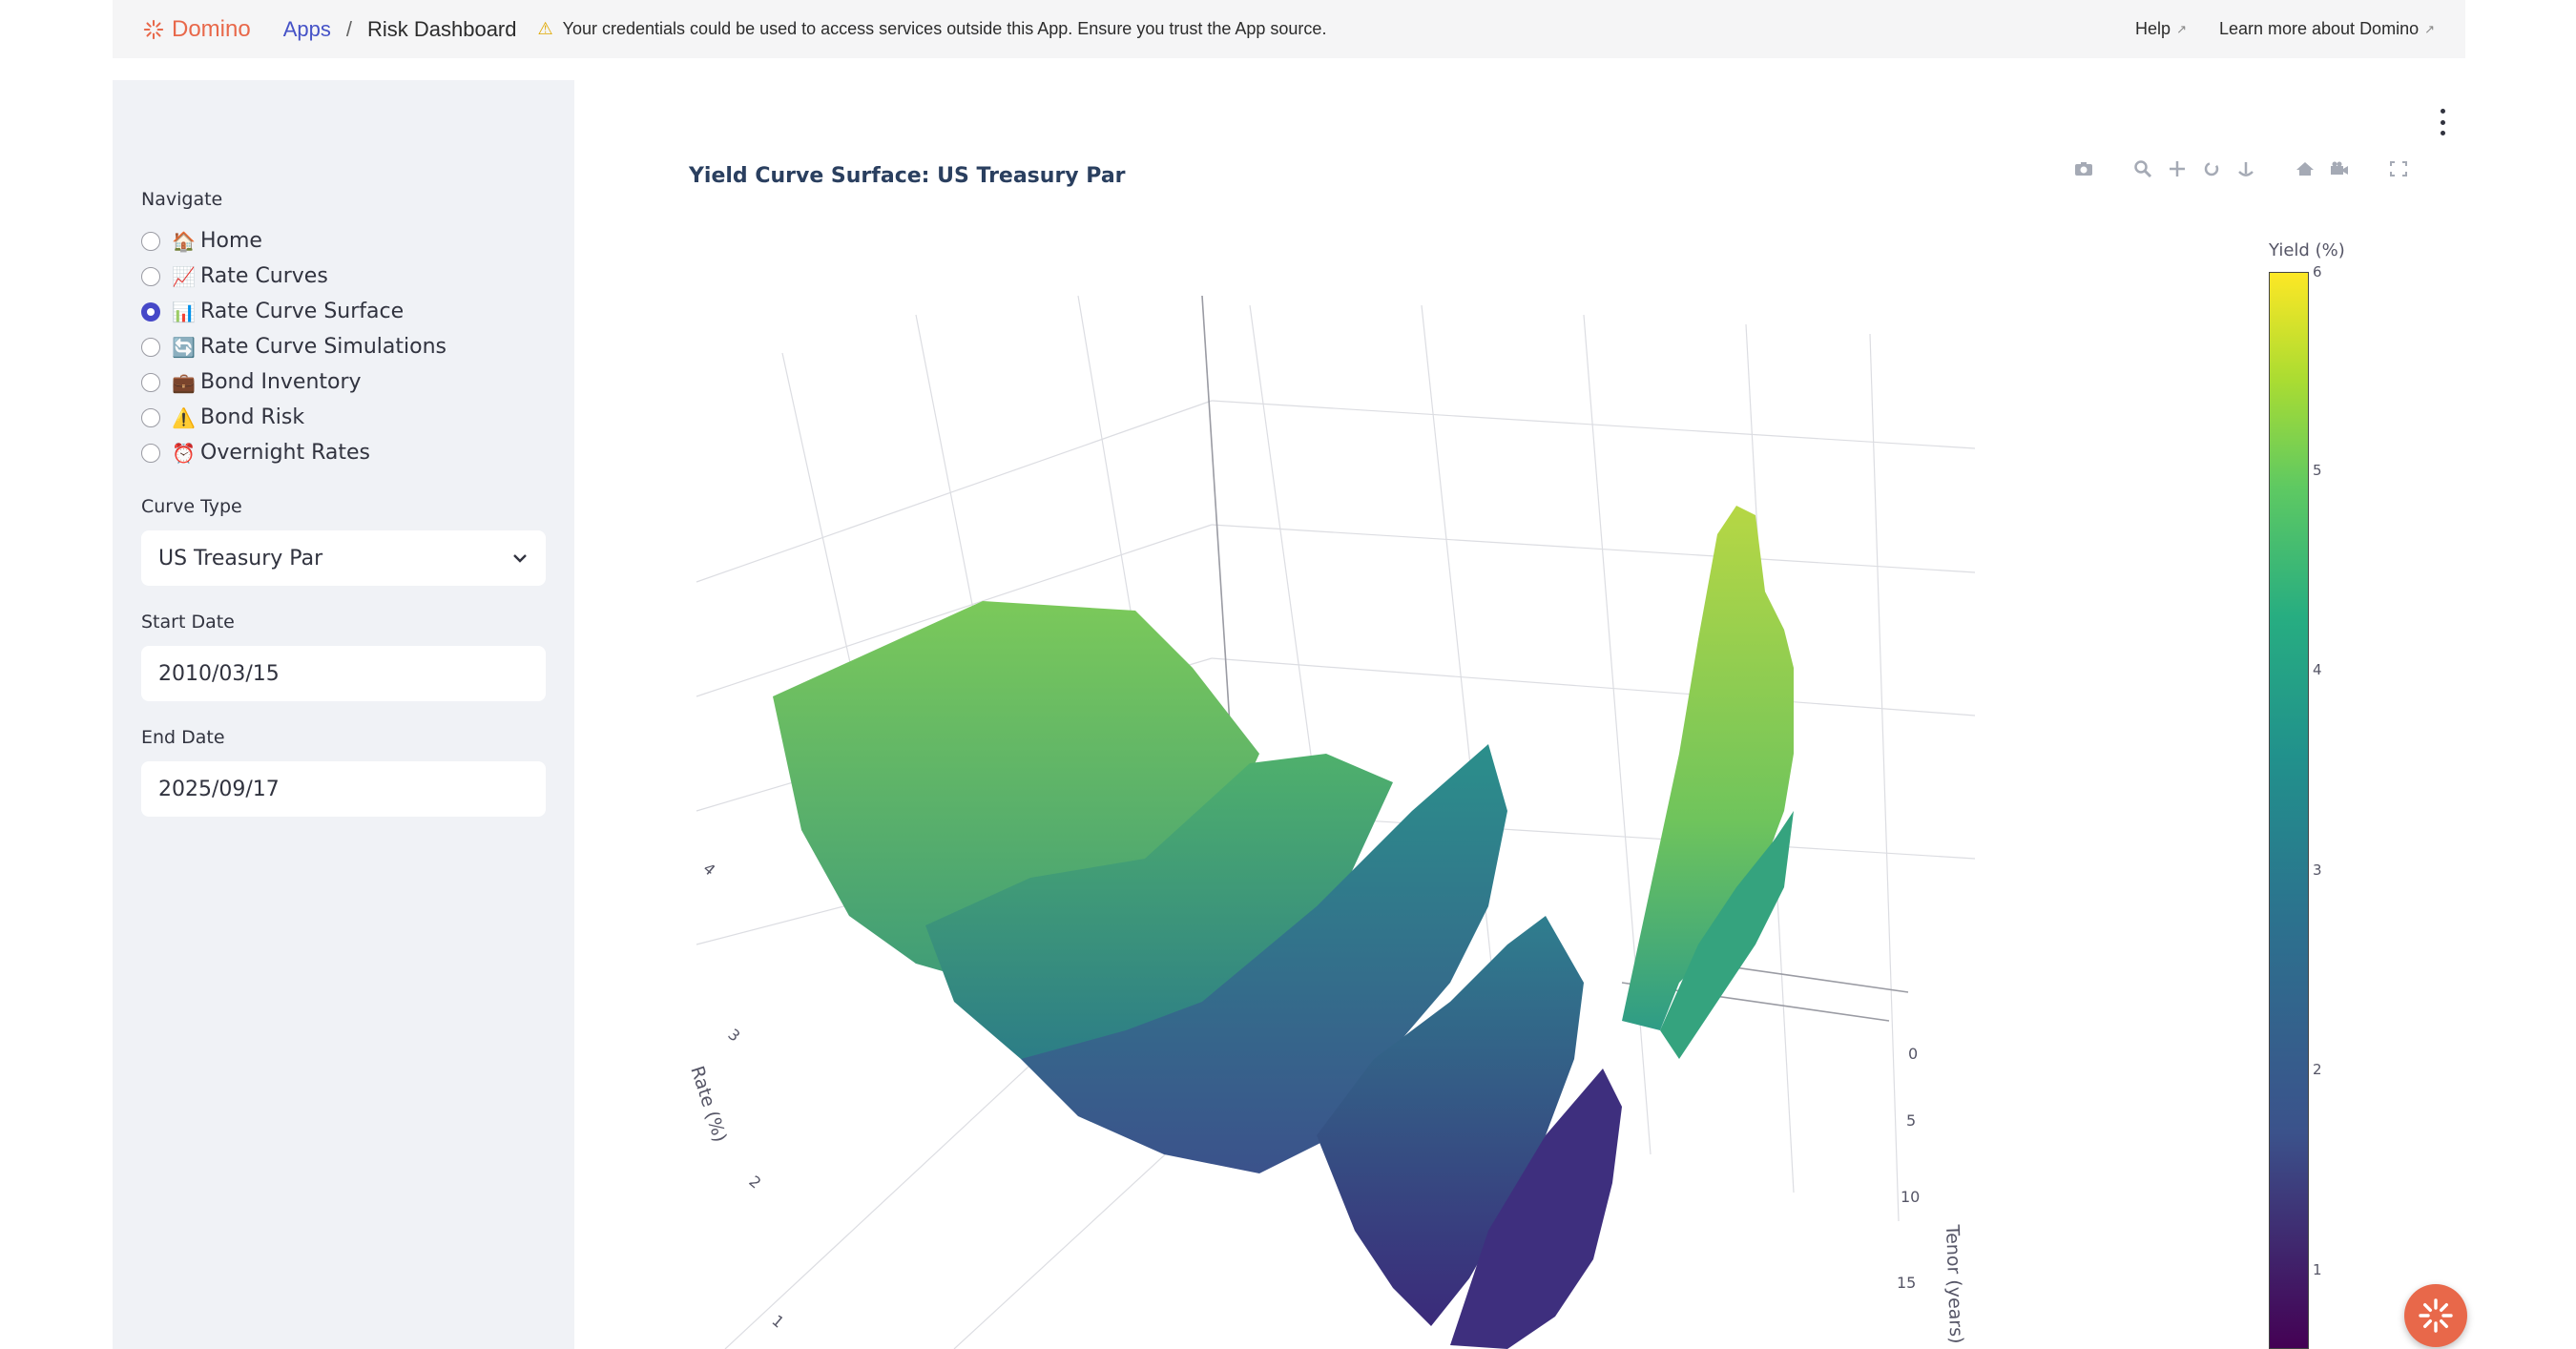 This screenshot has height=1349, width=2576. What do you see at coordinates (343, 673) in the screenshot?
I see `start-date-input: 2010/03/15` at bounding box center [343, 673].